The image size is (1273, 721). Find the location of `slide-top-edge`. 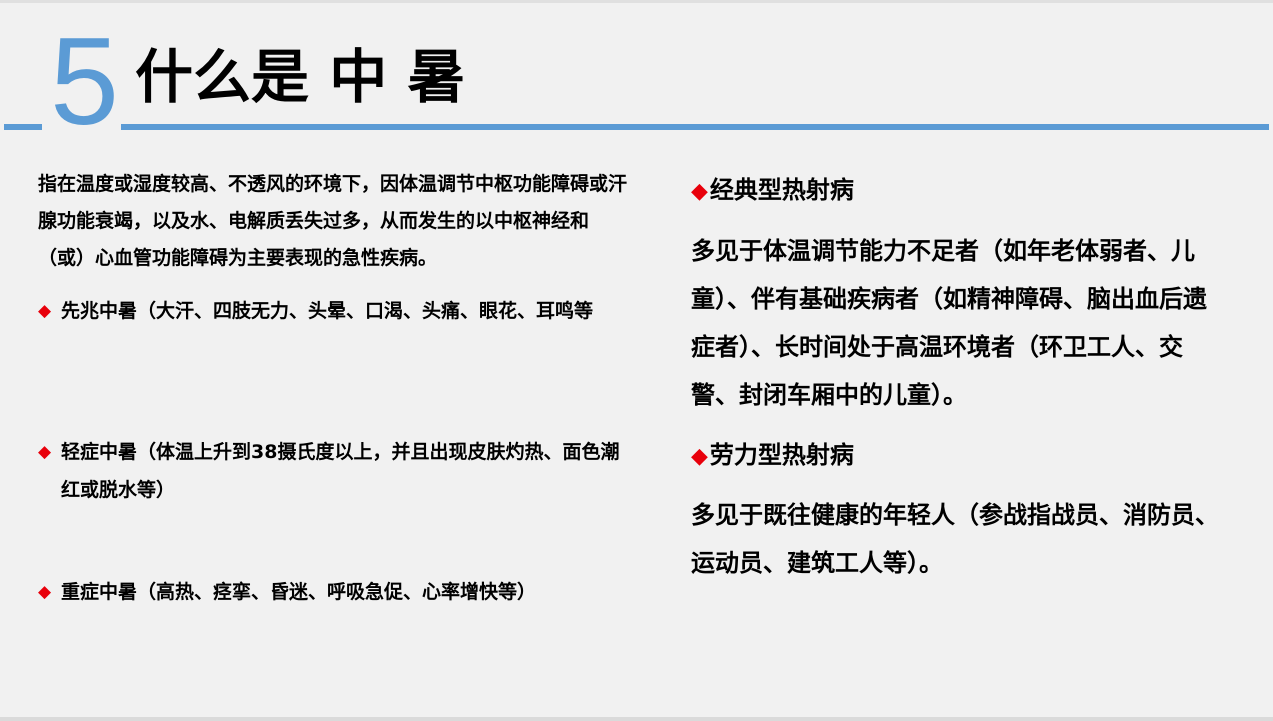

slide-top-edge is located at coordinates (636, 1).